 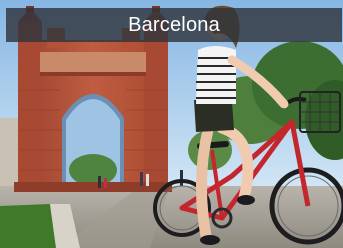 What do you see at coordinates (10, 153) in the screenshot?
I see `building` at bounding box center [10, 153].